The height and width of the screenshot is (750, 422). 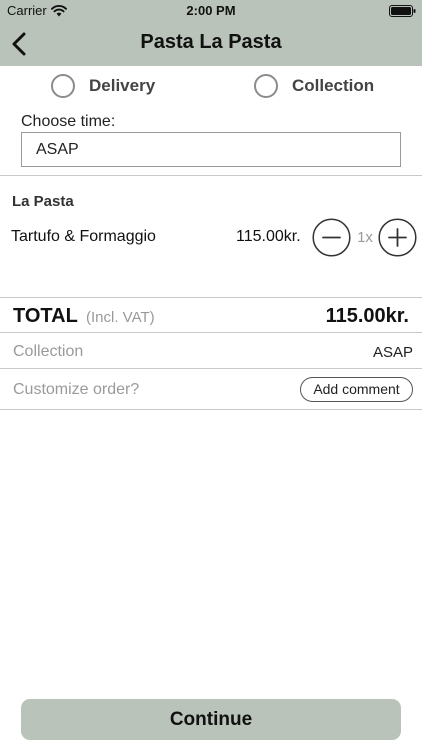 I want to click on total-vat-note: (Incl. VAT), so click(x=120, y=317).